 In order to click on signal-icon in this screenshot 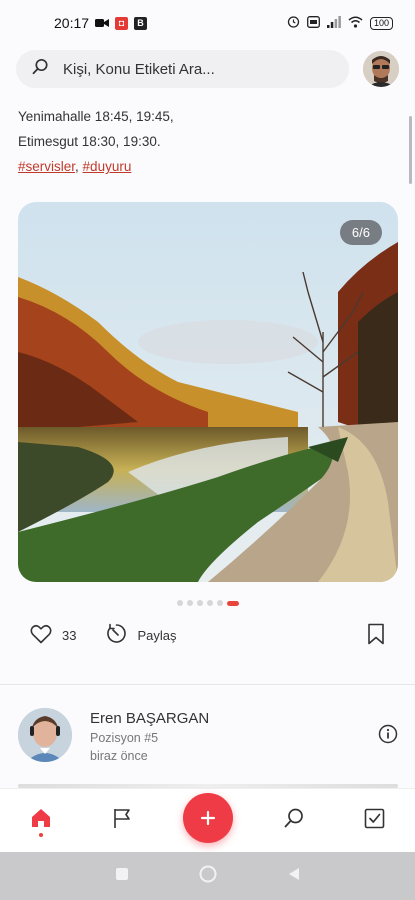, I will do `click(333, 23)`.